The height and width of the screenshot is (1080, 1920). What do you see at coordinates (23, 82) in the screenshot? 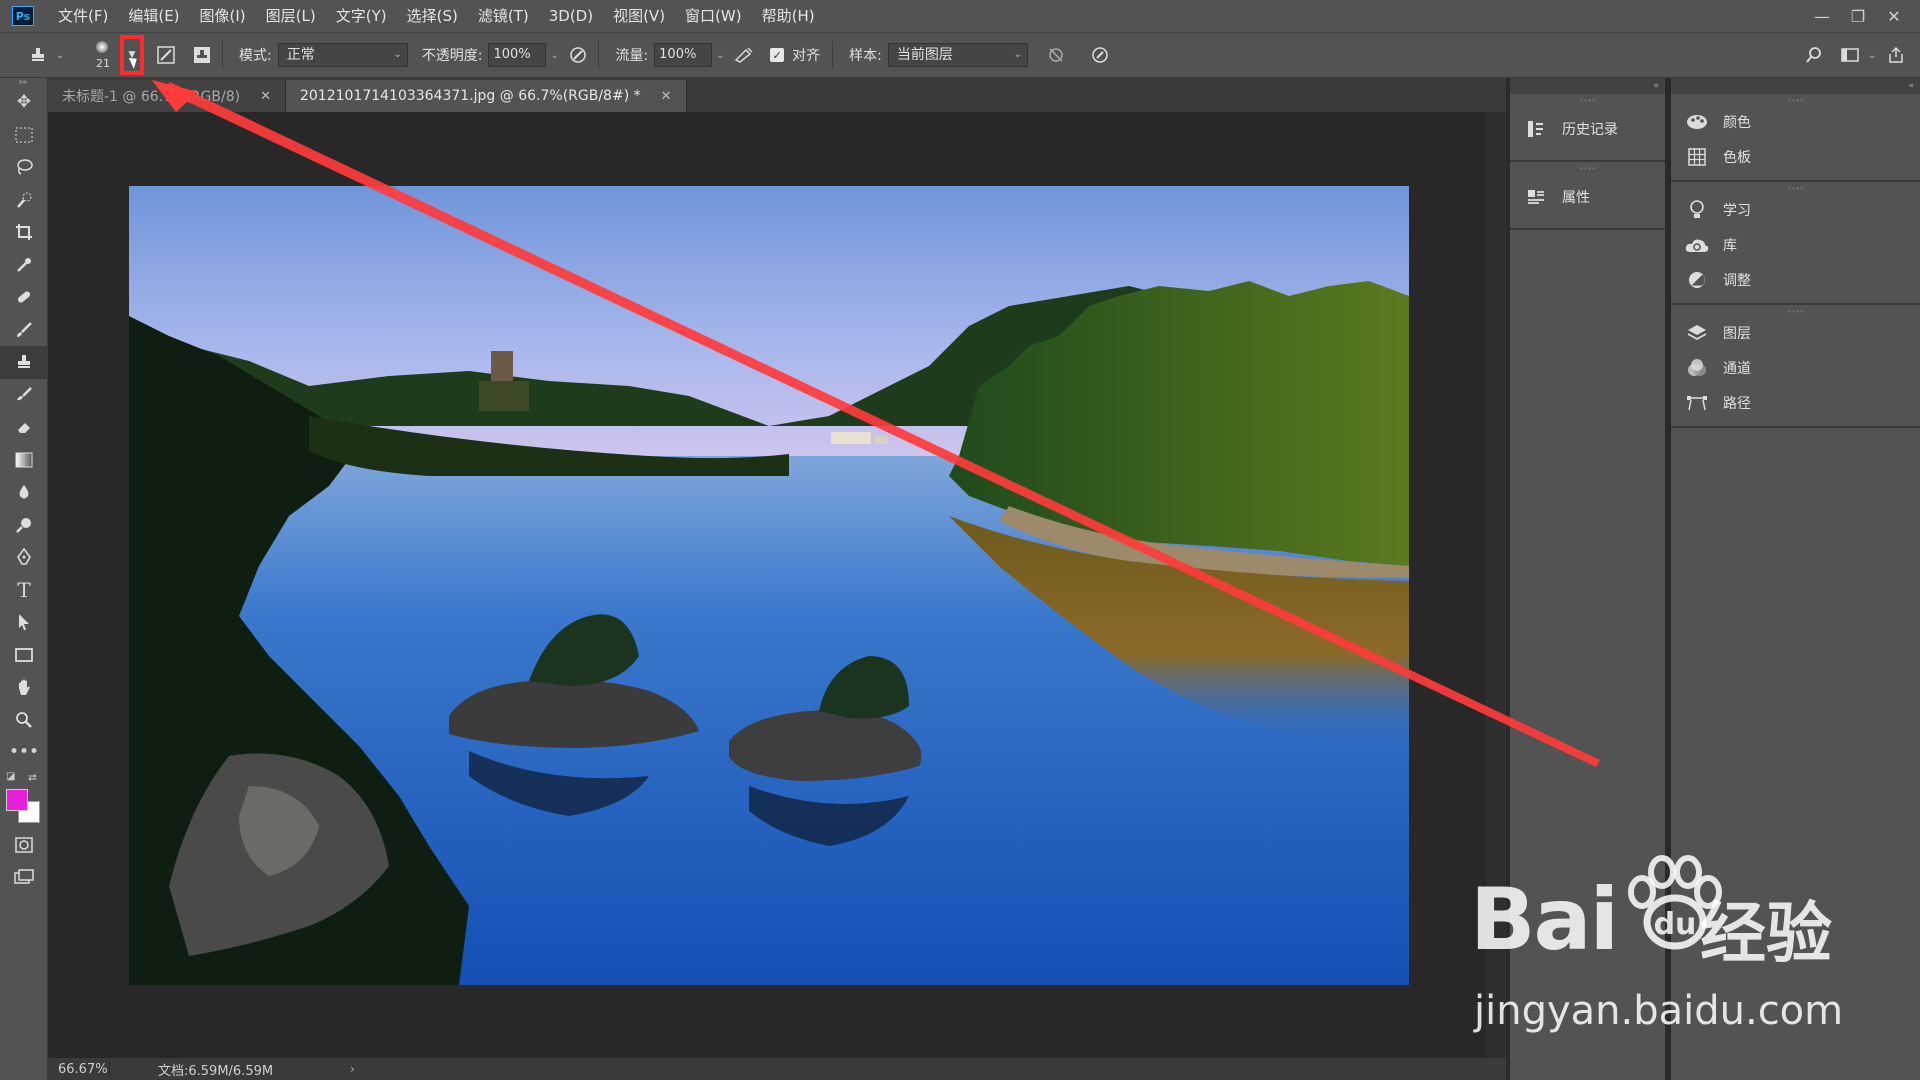
I see `panel-grip-icon: ▸▸` at bounding box center [23, 82].